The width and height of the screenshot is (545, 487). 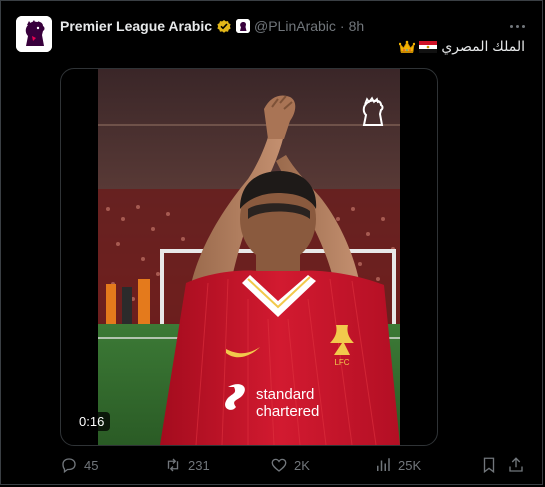 I want to click on reply-button: 45, so click(x=79, y=465).